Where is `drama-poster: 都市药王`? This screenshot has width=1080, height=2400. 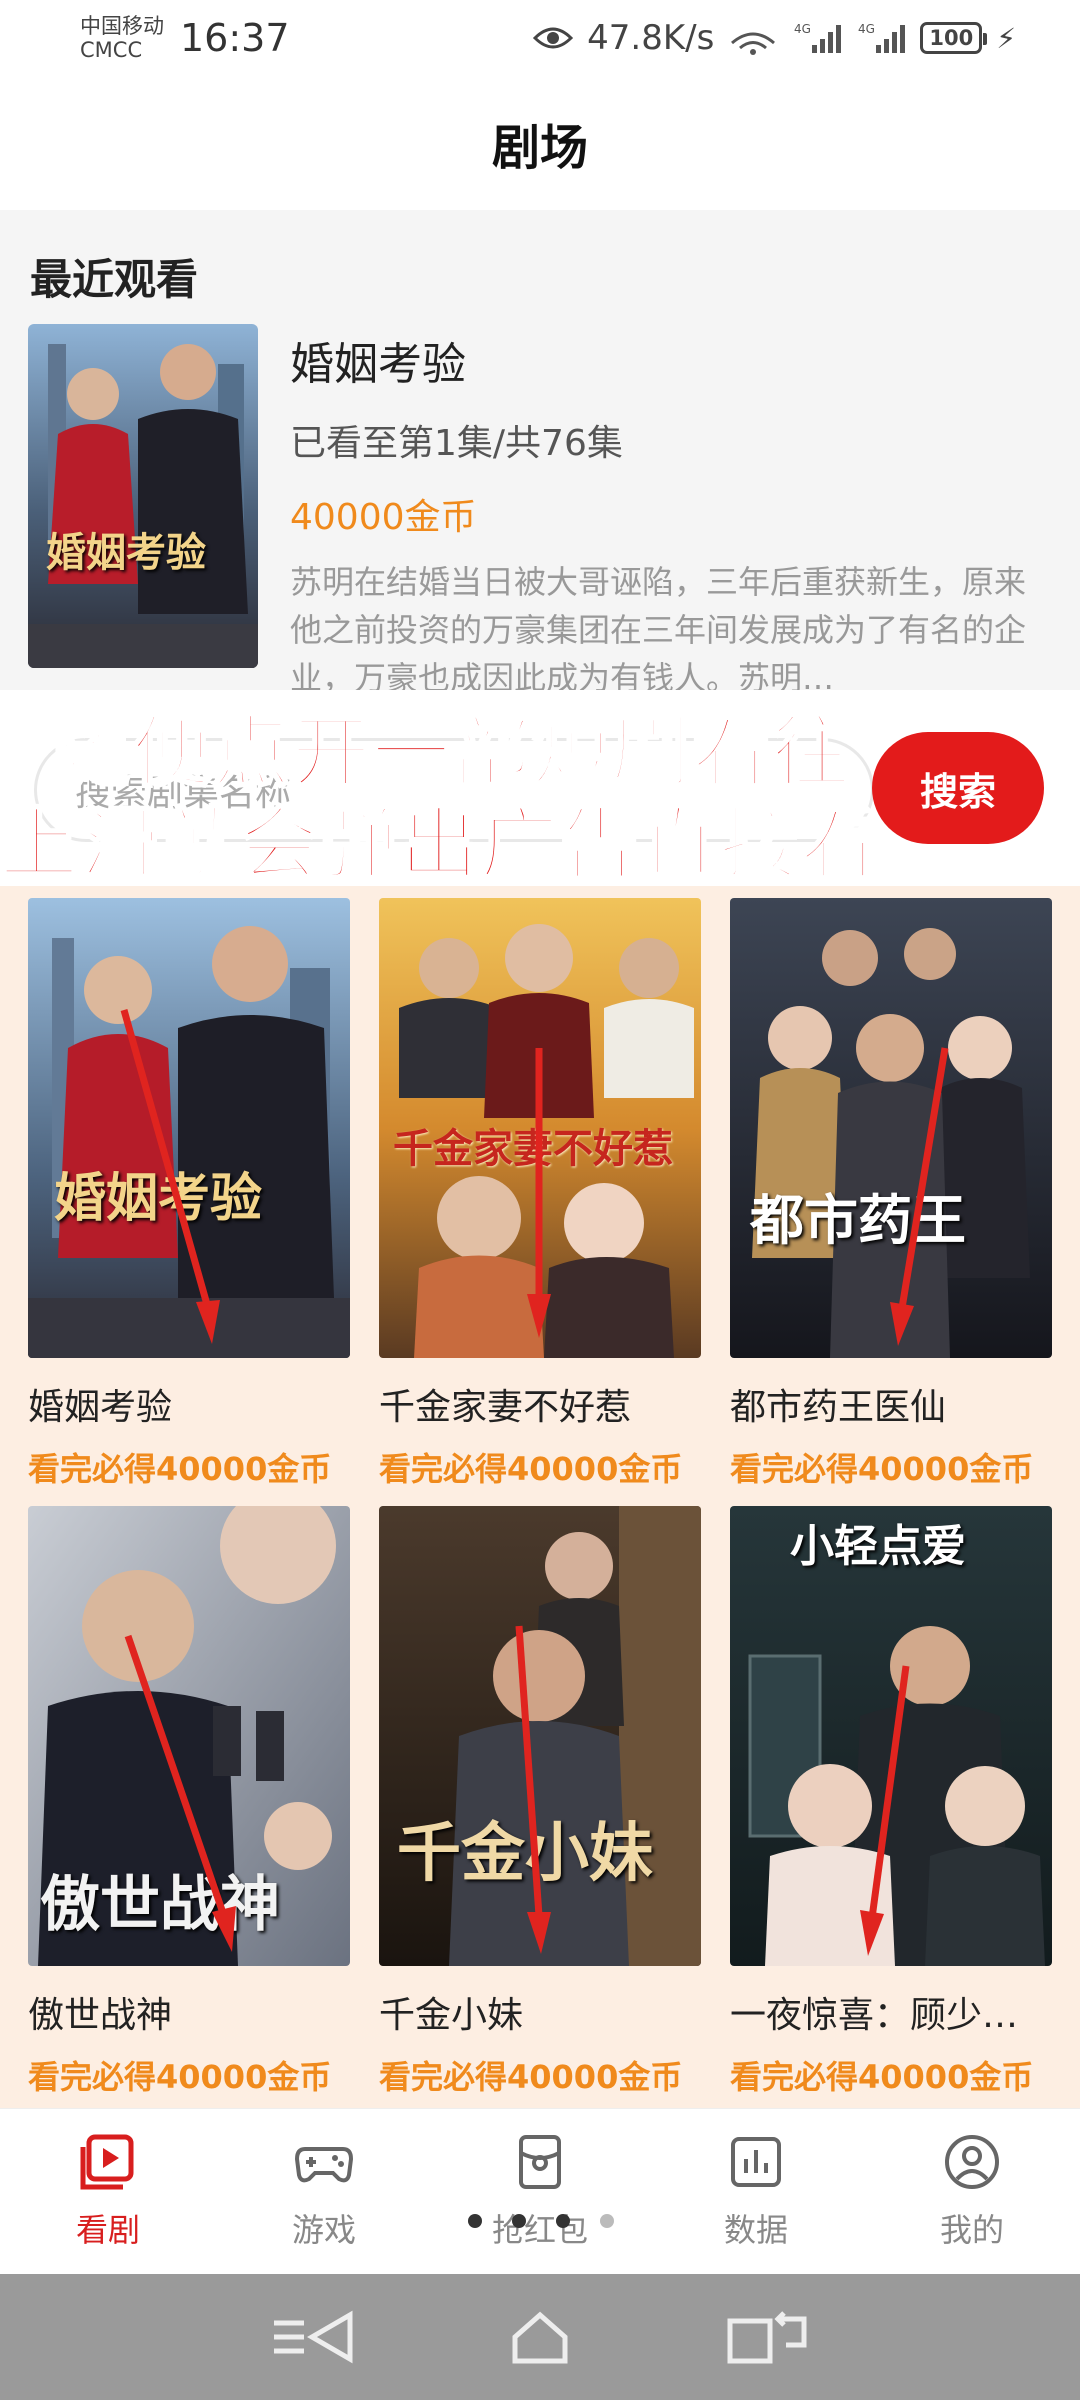
drama-poster: 都市药王 is located at coordinates (891, 1128).